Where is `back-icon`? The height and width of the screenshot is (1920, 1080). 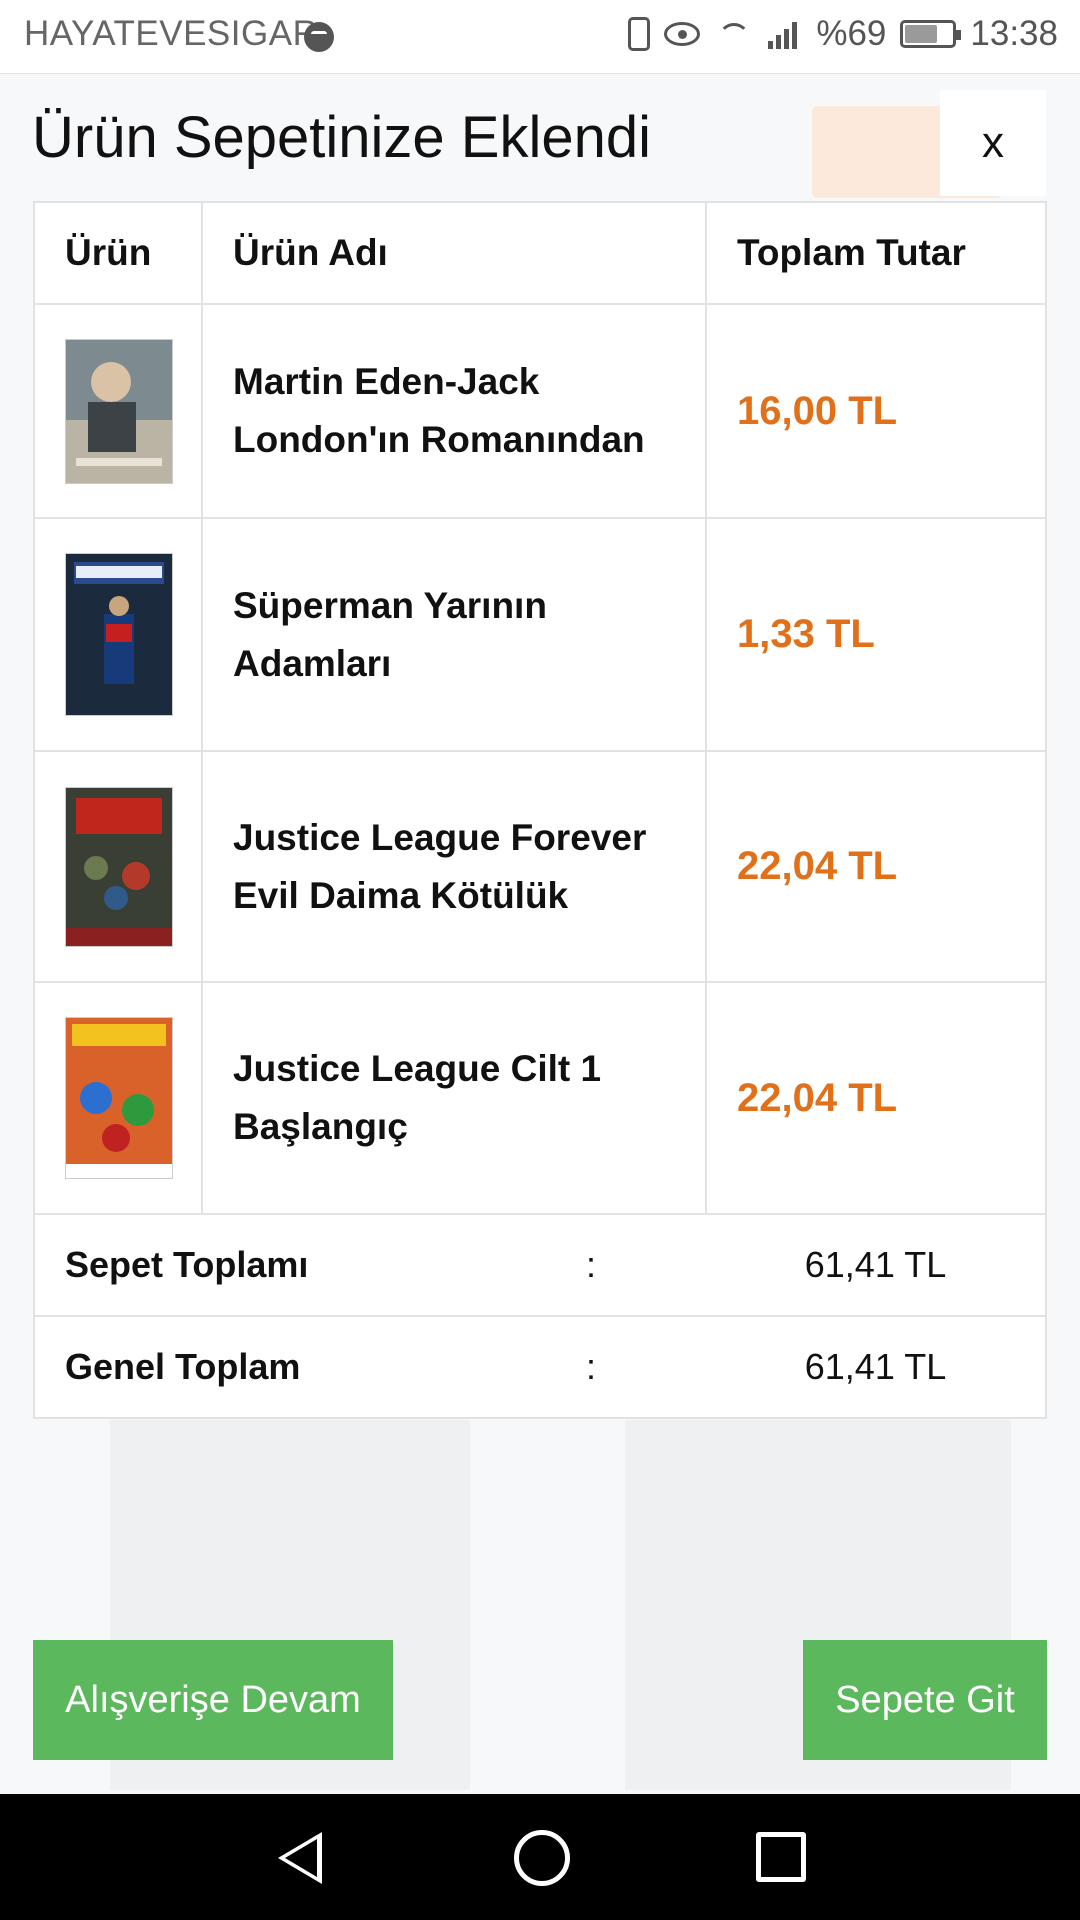
back-icon is located at coordinates (300, 1858).